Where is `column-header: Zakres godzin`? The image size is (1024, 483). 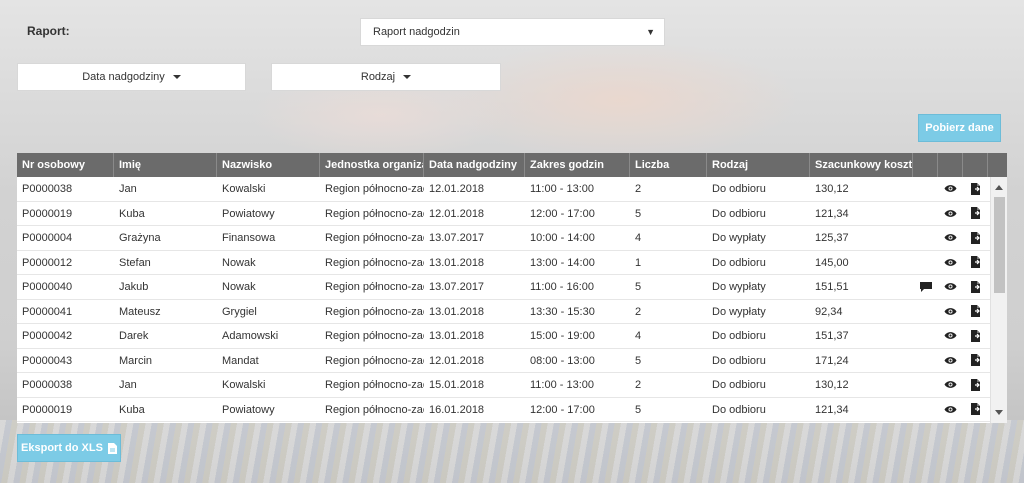
column-header: Zakres godzin is located at coordinates (577, 165).